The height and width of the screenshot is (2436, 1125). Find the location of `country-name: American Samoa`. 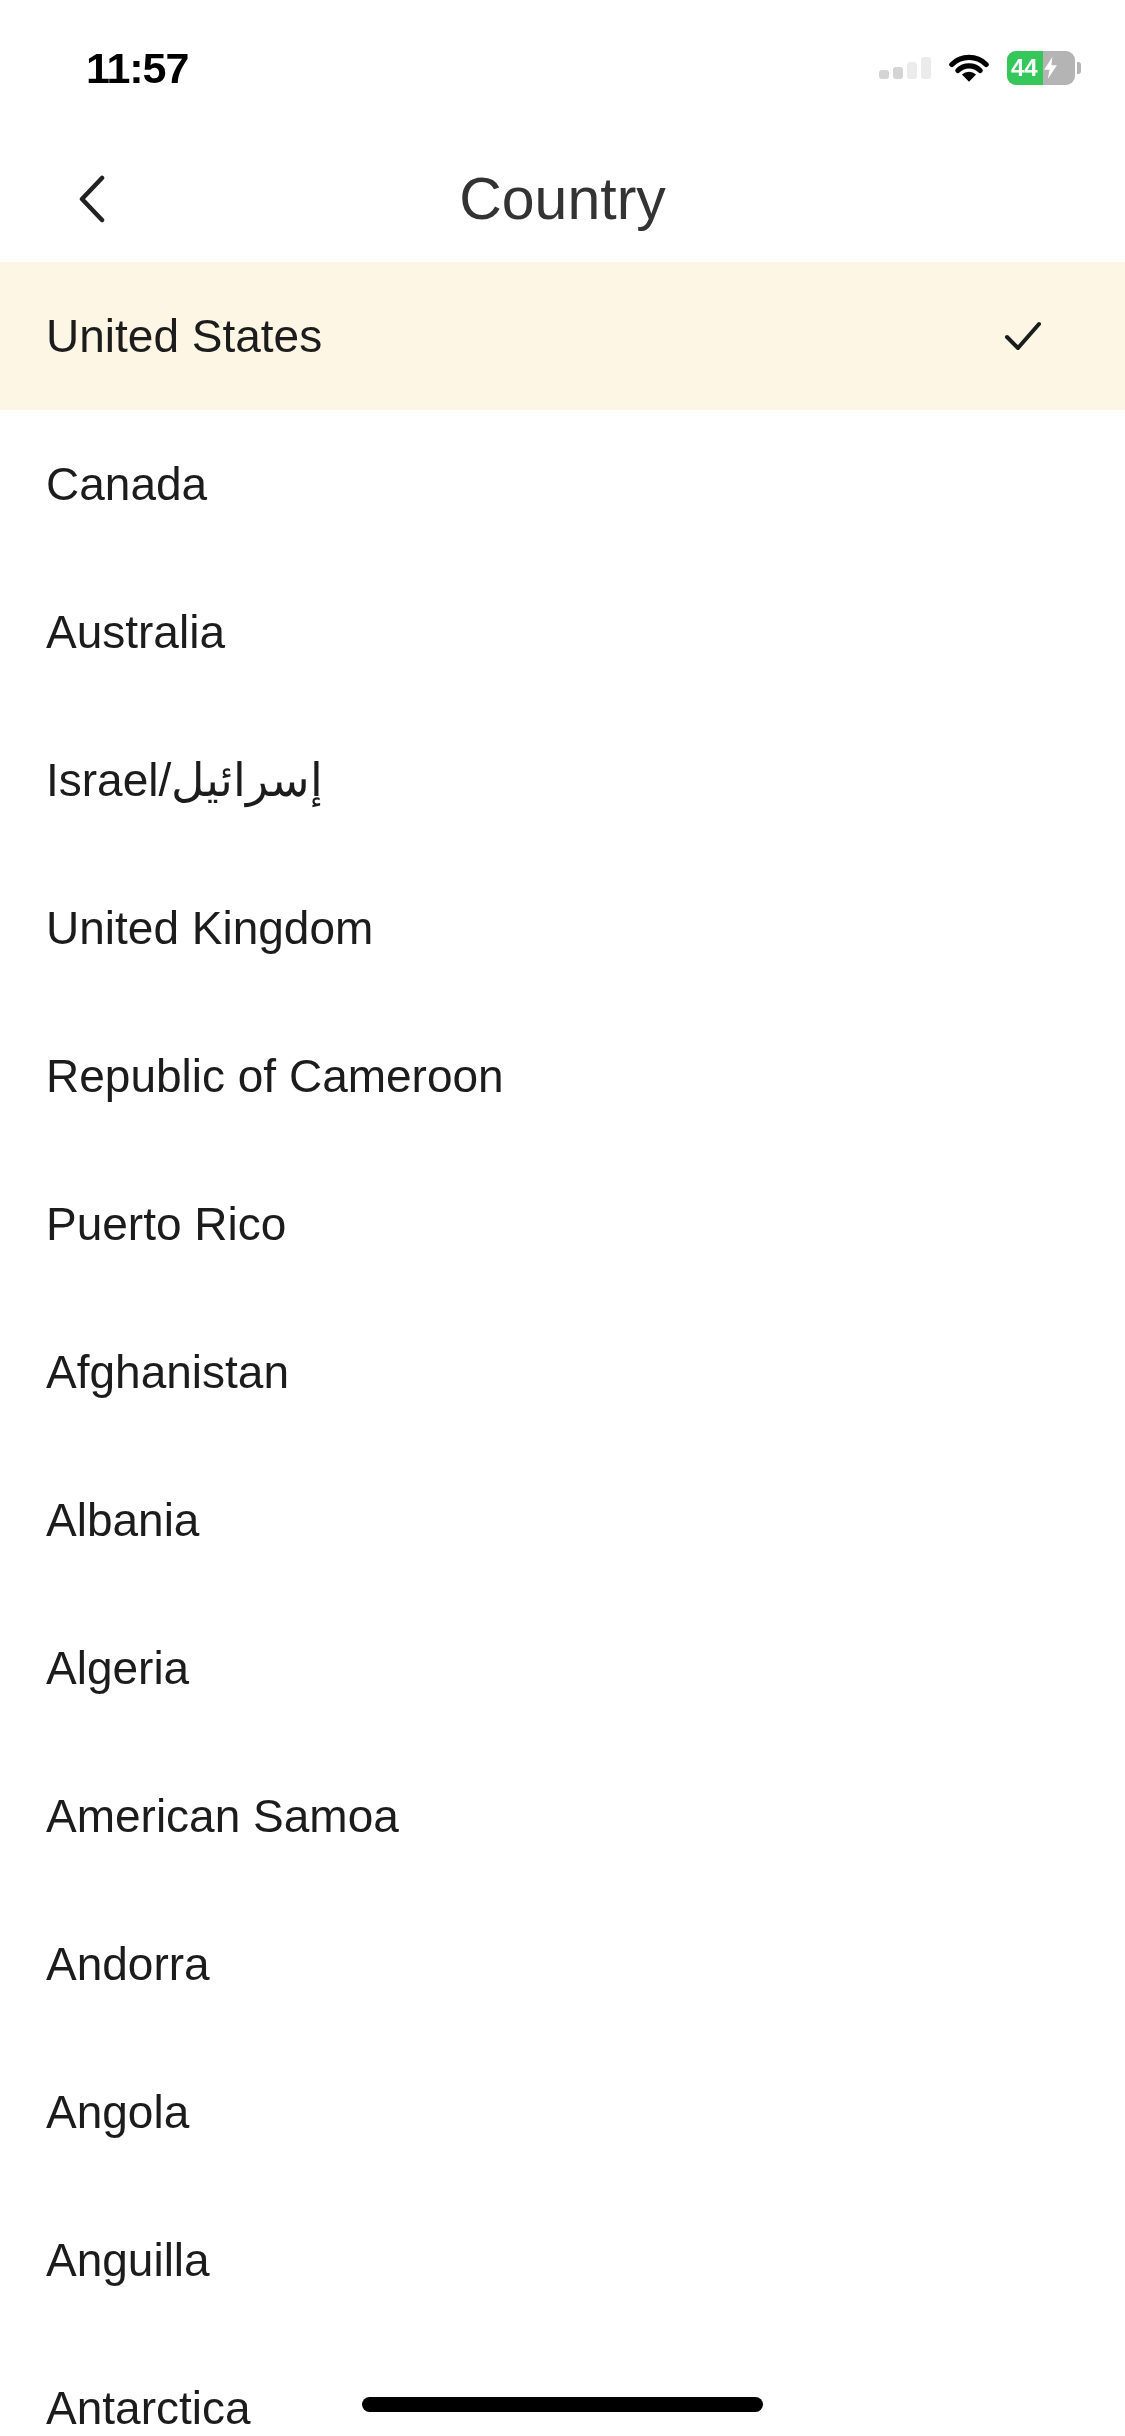

country-name: American Samoa is located at coordinates (222, 1816).